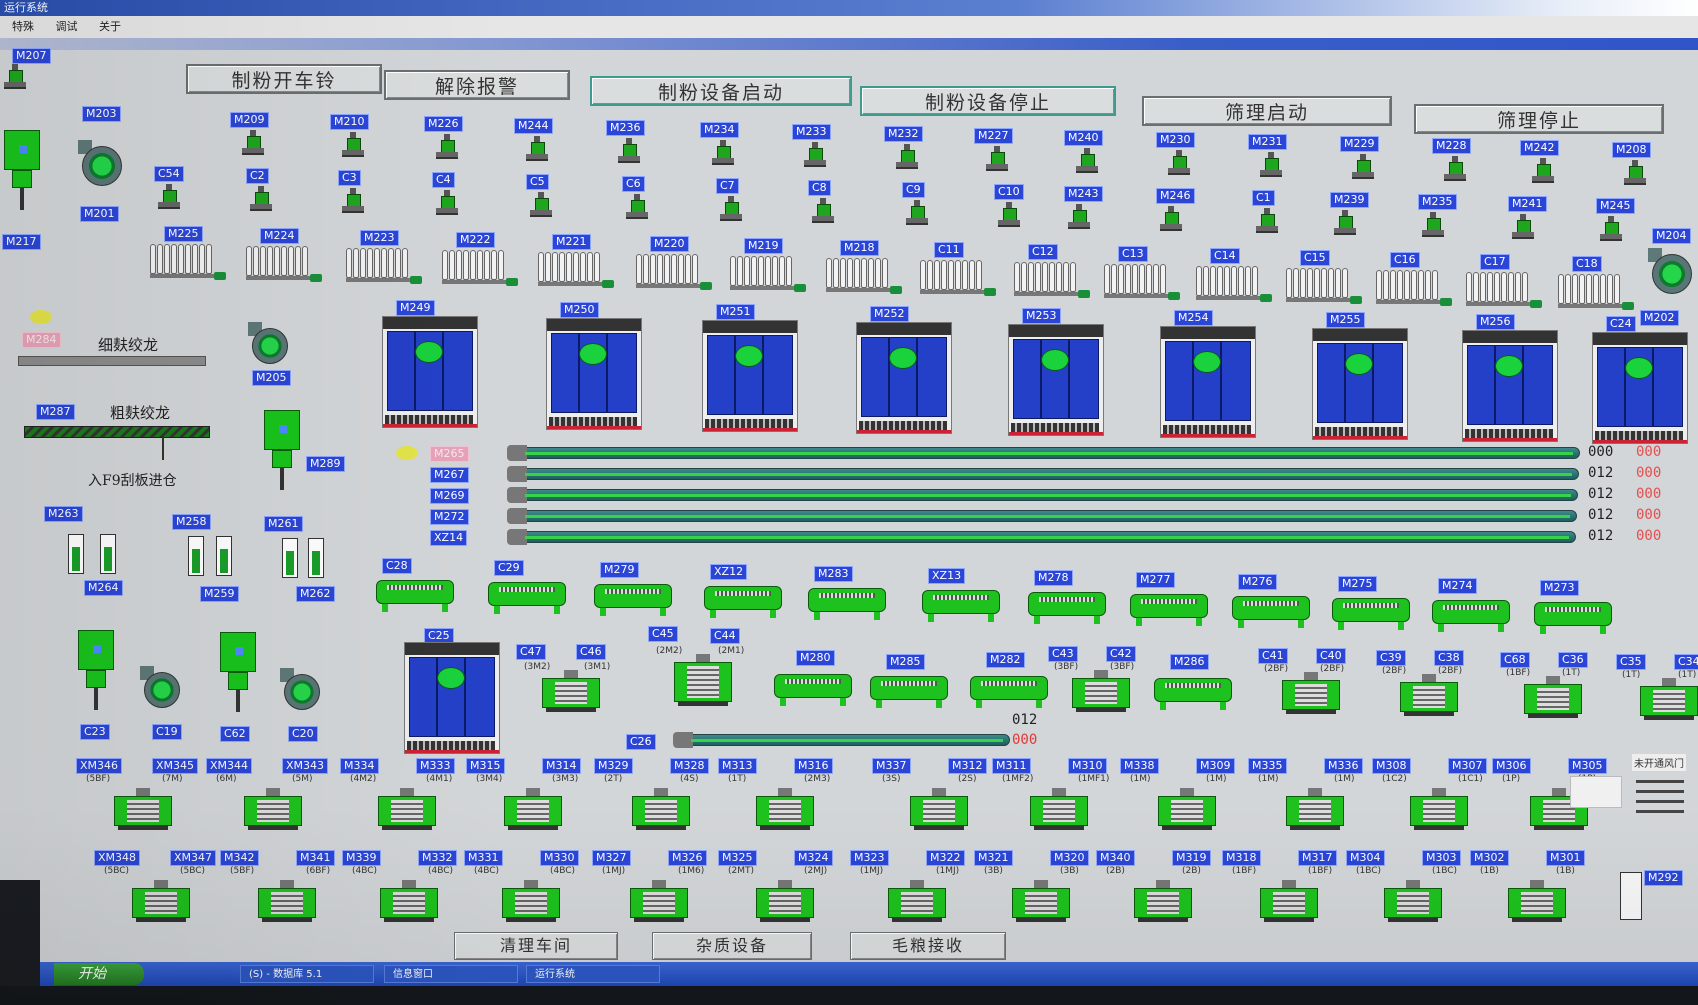 This screenshot has width=1698, height=1005. What do you see at coordinates (1349, 200) in the screenshot?
I see `label-m239: M239` at bounding box center [1349, 200].